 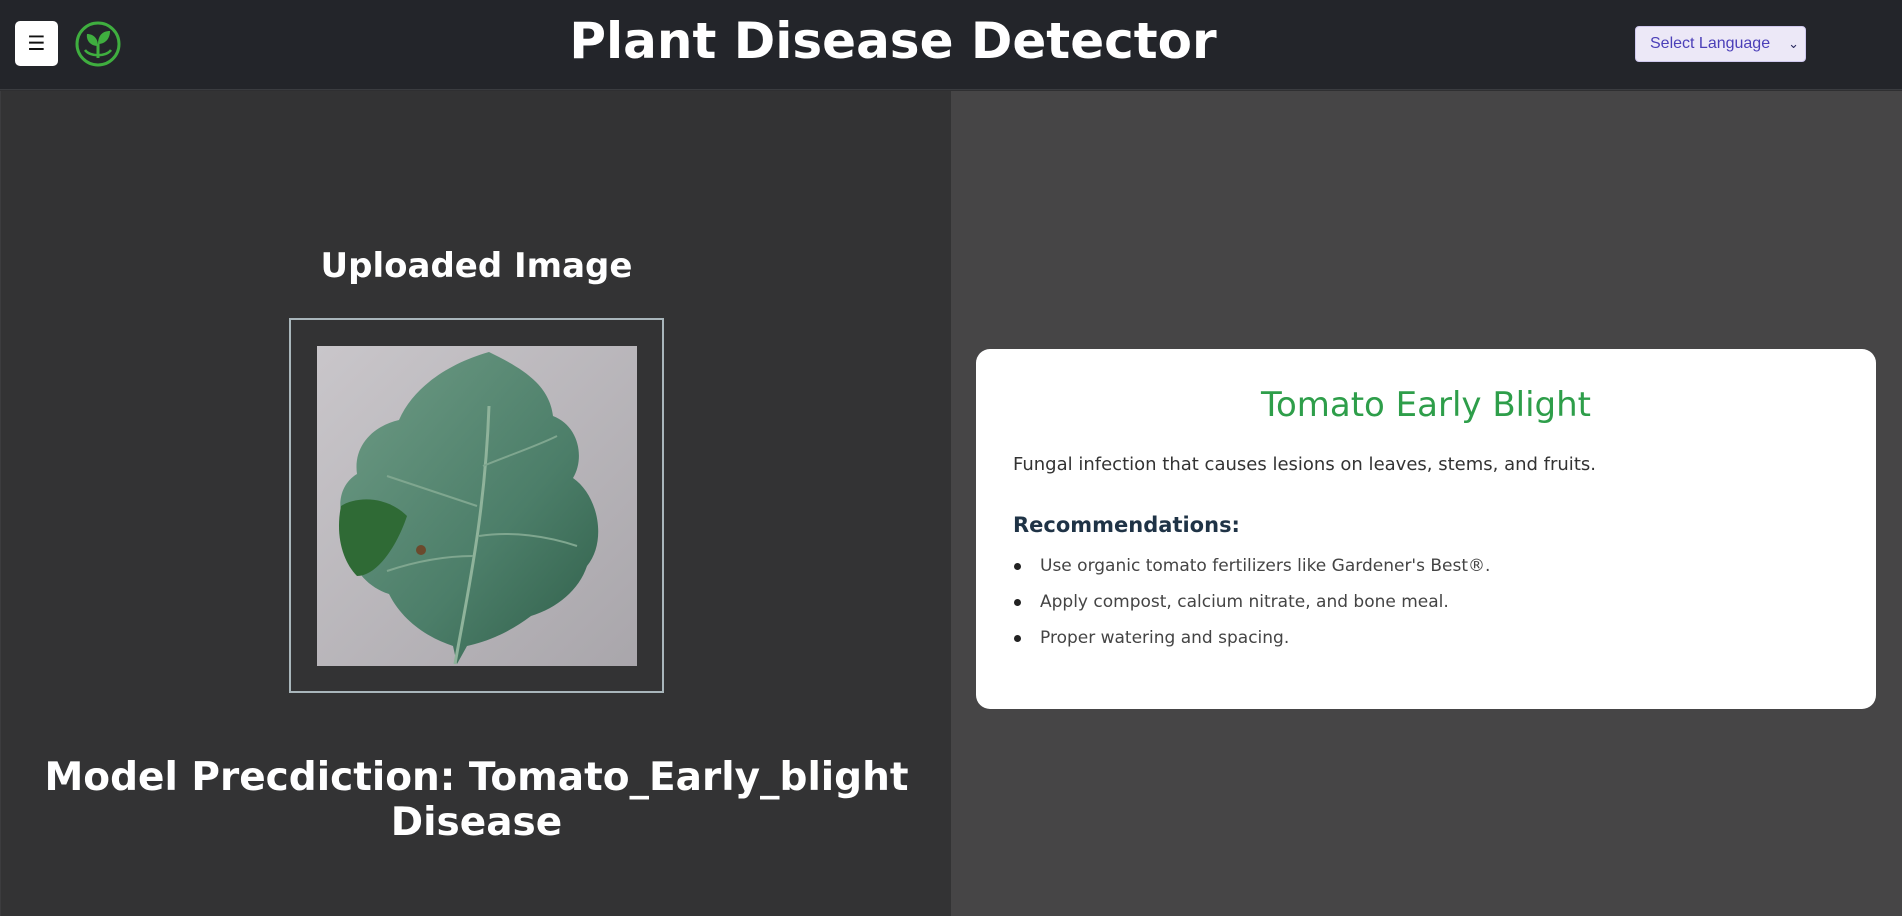 What do you see at coordinates (1426, 405) in the screenshot?
I see `disease-title: Tomato Early Blight` at bounding box center [1426, 405].